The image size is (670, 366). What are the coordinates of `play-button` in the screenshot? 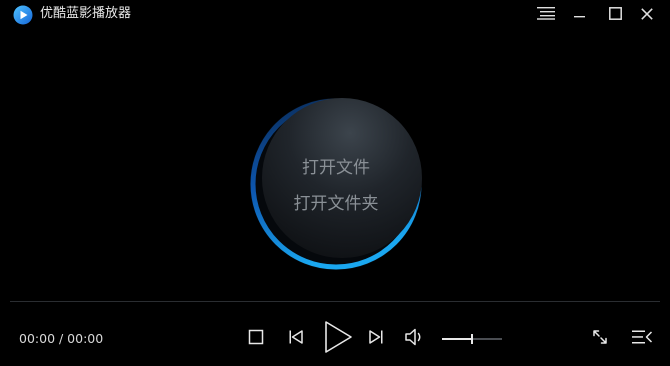 It's located at (338, 339).